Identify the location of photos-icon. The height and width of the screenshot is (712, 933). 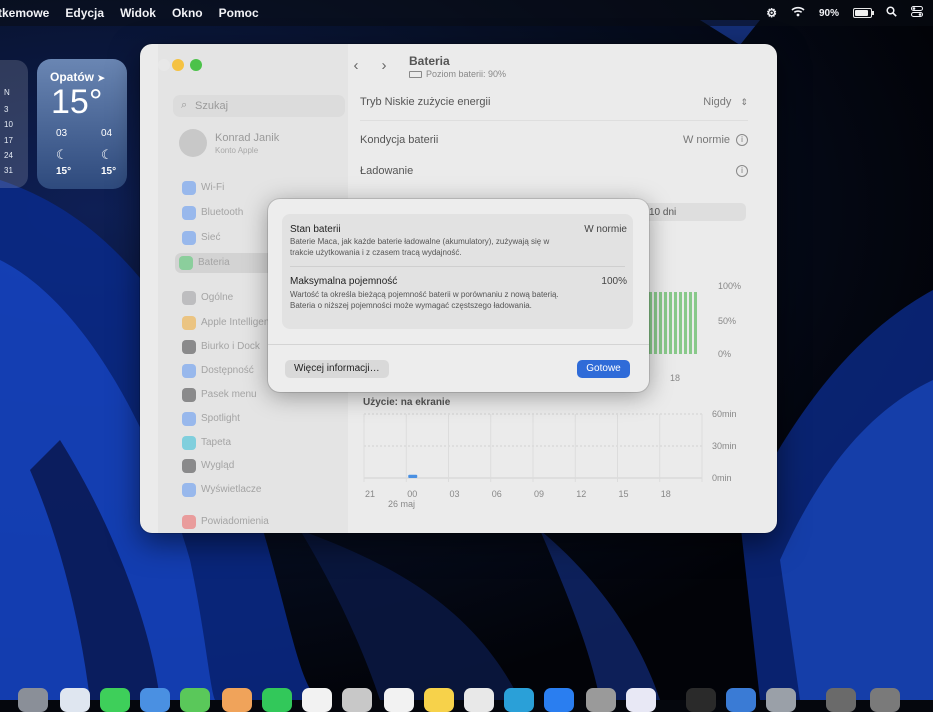
(237, 700).